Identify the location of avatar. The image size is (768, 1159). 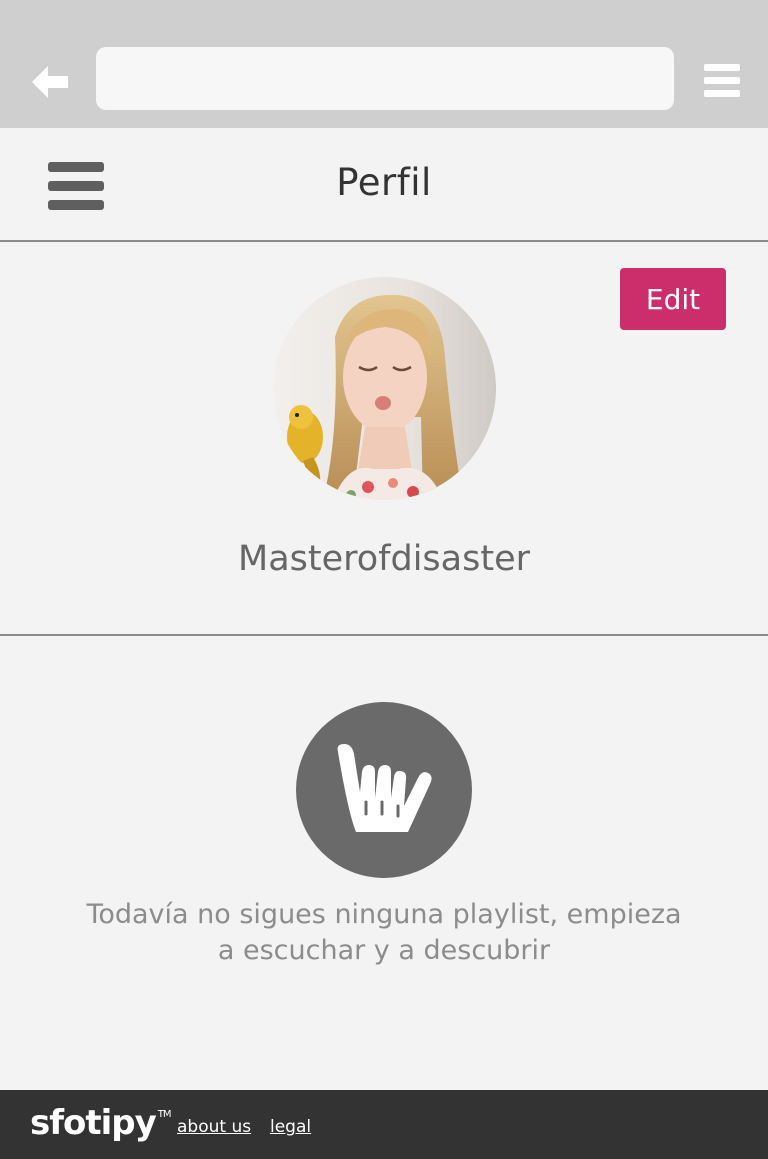
(384, 388).